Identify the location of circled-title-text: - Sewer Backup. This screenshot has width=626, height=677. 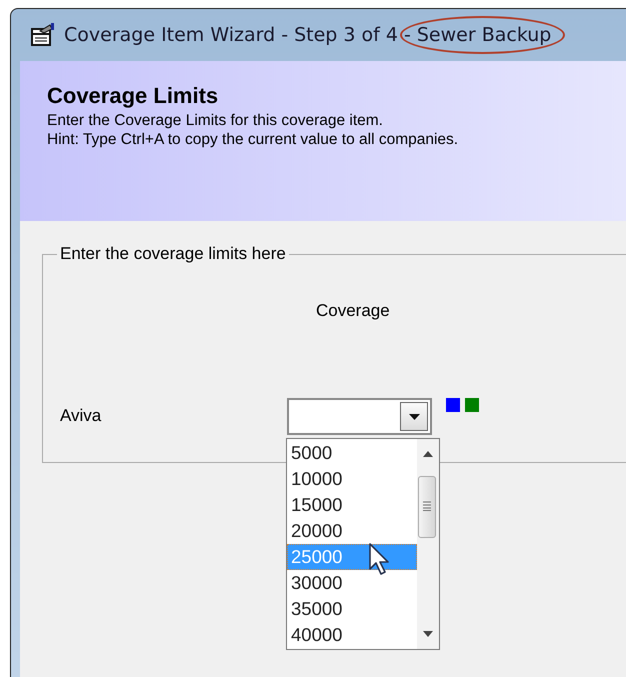
(483, 35).